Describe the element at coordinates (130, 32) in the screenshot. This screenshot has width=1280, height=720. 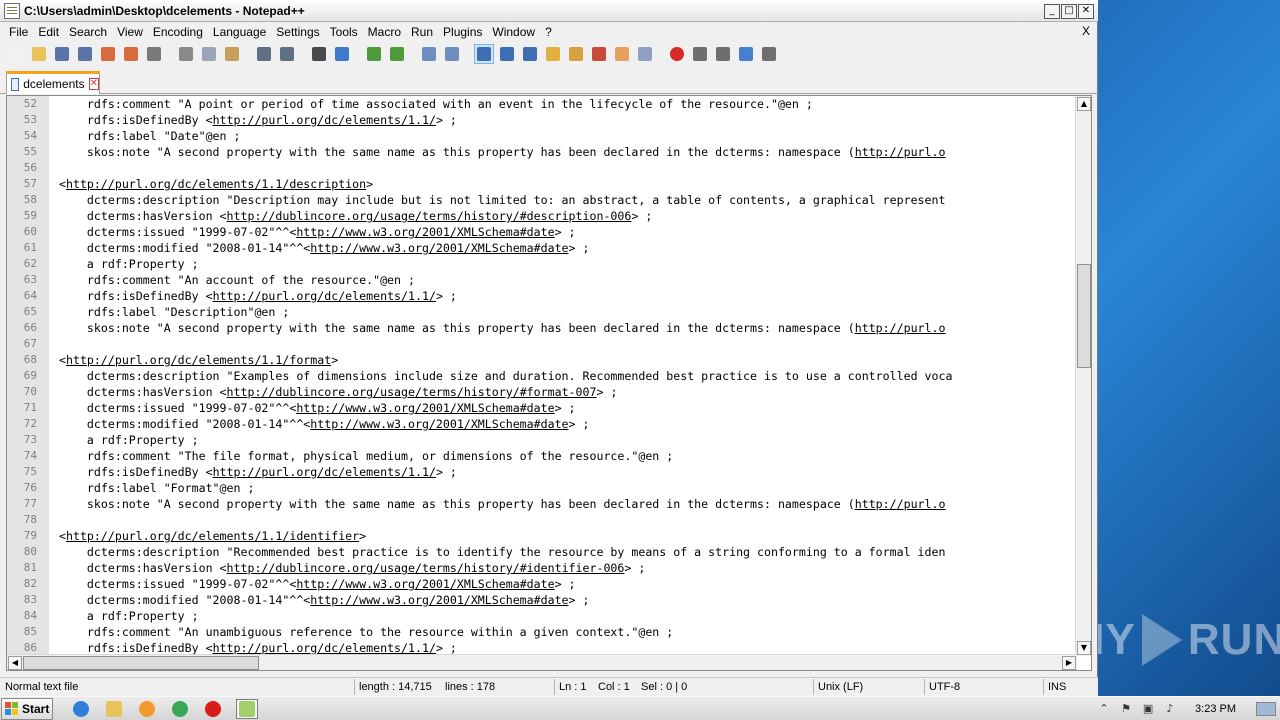
I see `menu-view: View` at that location.